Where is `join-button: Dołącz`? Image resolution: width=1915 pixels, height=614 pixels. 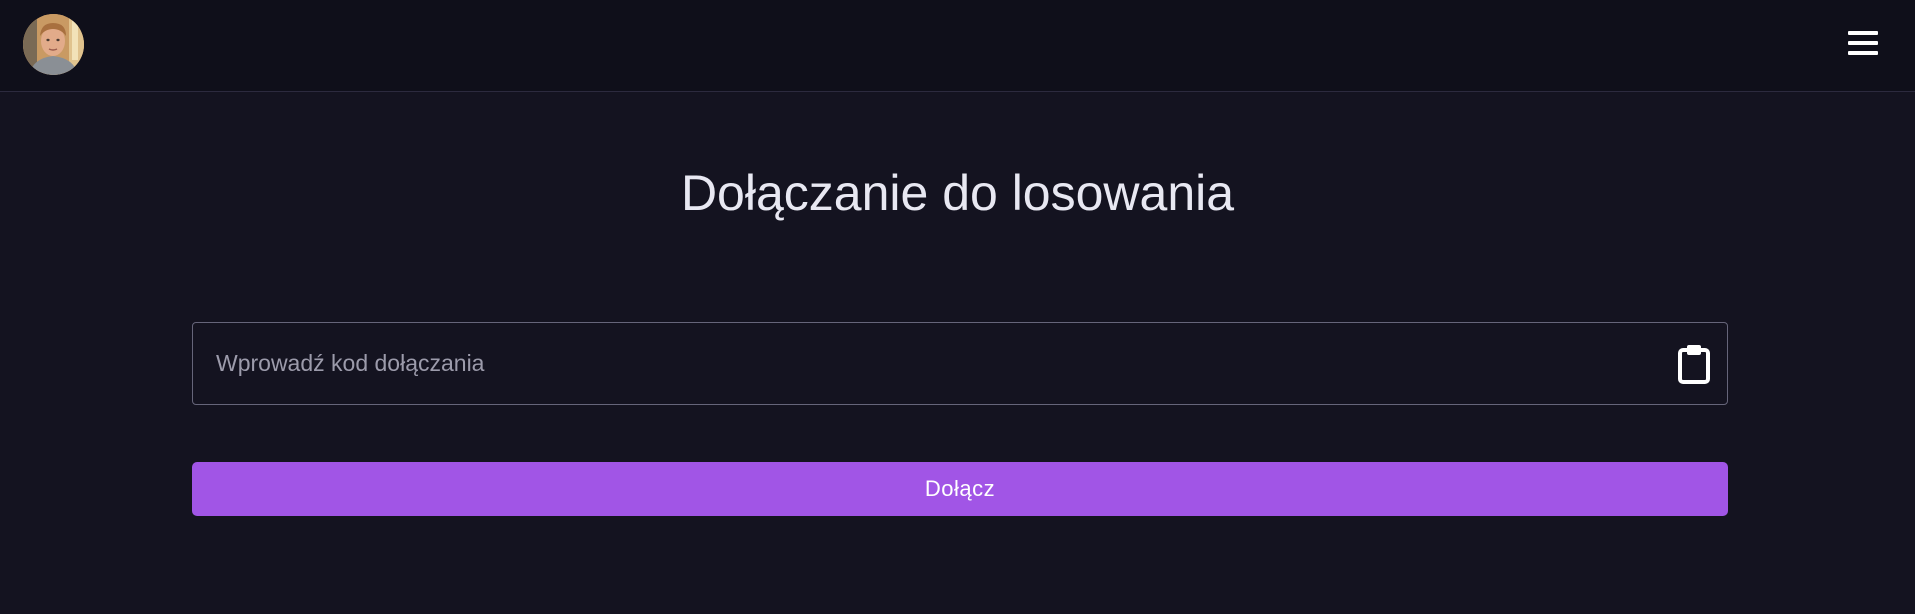
join-button: Dołącz is located at coordinates (960, 489).